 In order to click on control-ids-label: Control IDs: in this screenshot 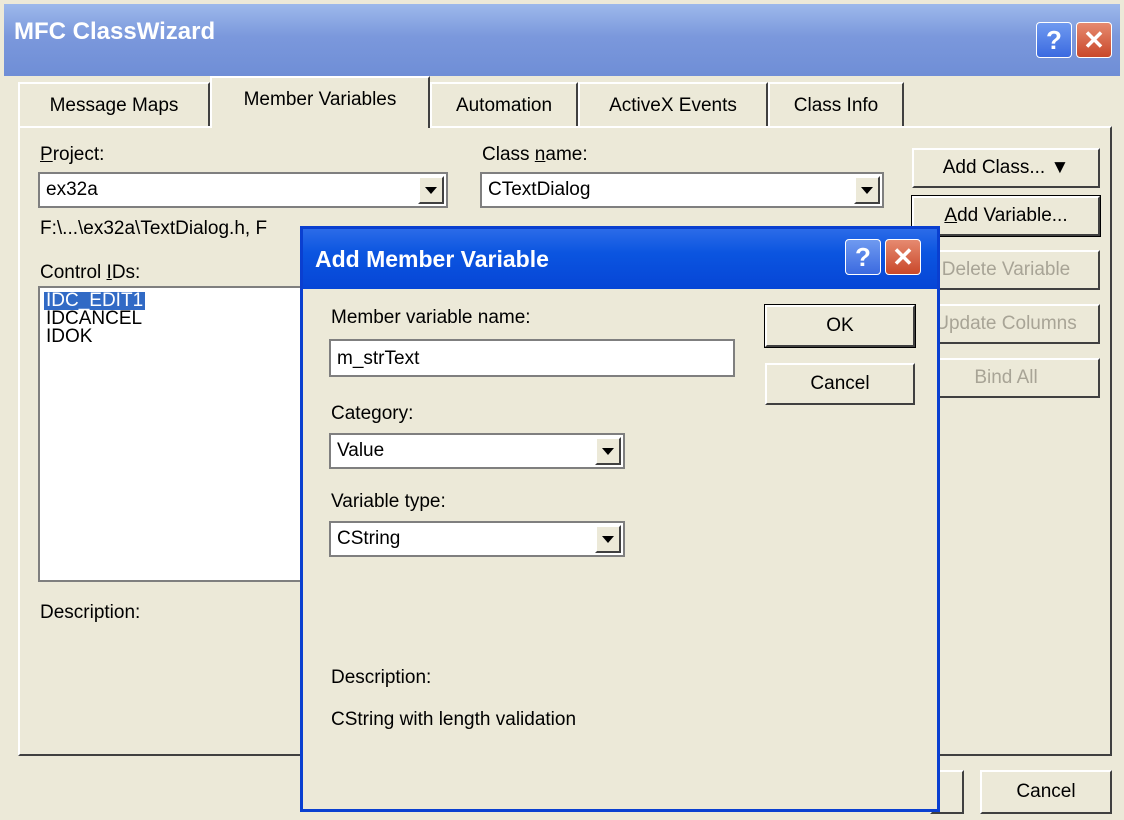, I will do `click(90, 272)`.